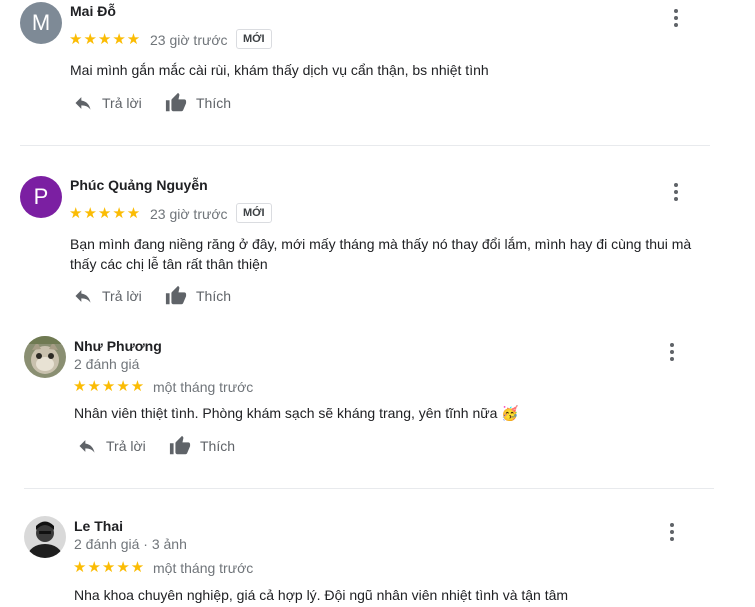 This screenshot has width=755, height=607. I want to click on reviewer-name: Le Thai, so click(98, 526).